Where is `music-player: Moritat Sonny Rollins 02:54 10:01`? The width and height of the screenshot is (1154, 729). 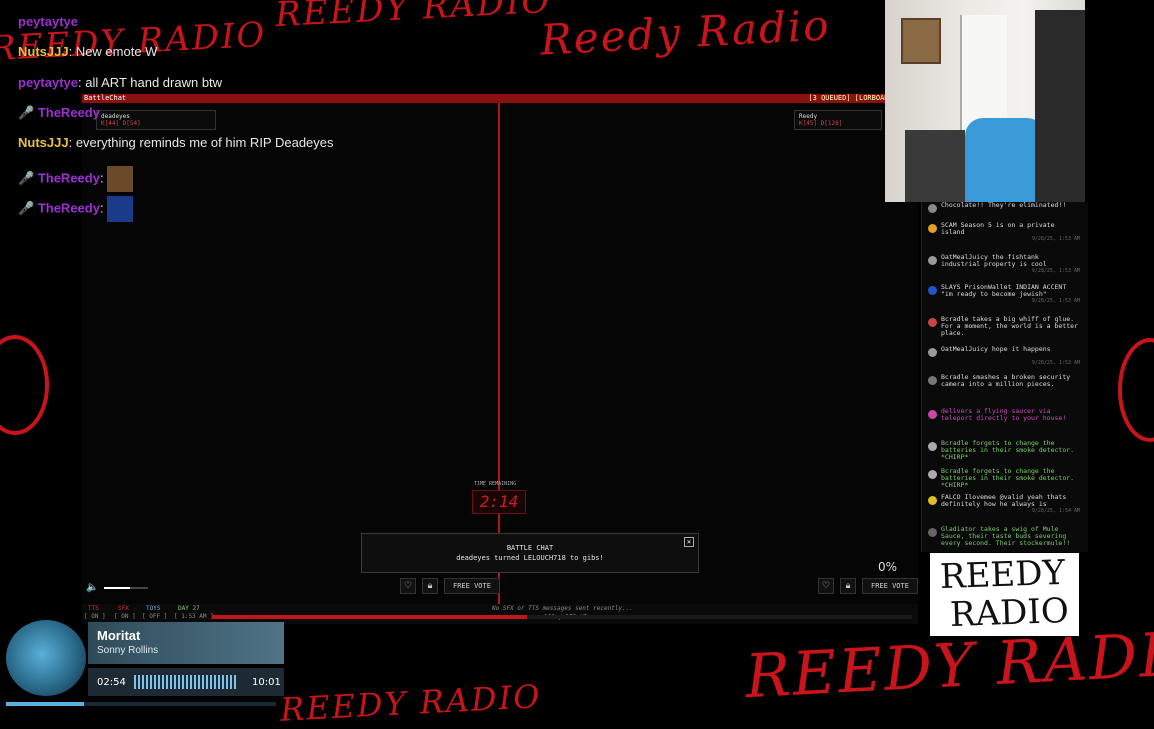
music-player: Moritat Sonny Rollins 02:54 10:01 is located at coordinates (186, 659).